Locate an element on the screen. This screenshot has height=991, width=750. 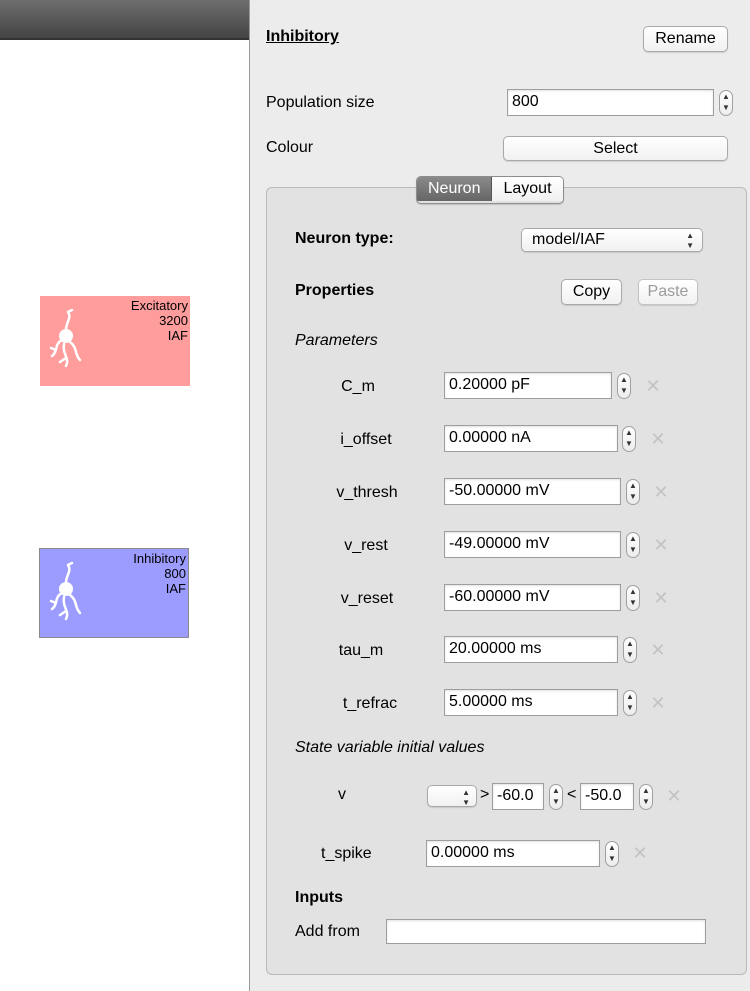
state-label-t-spike: t_spike is located at coordinates (346, 853).